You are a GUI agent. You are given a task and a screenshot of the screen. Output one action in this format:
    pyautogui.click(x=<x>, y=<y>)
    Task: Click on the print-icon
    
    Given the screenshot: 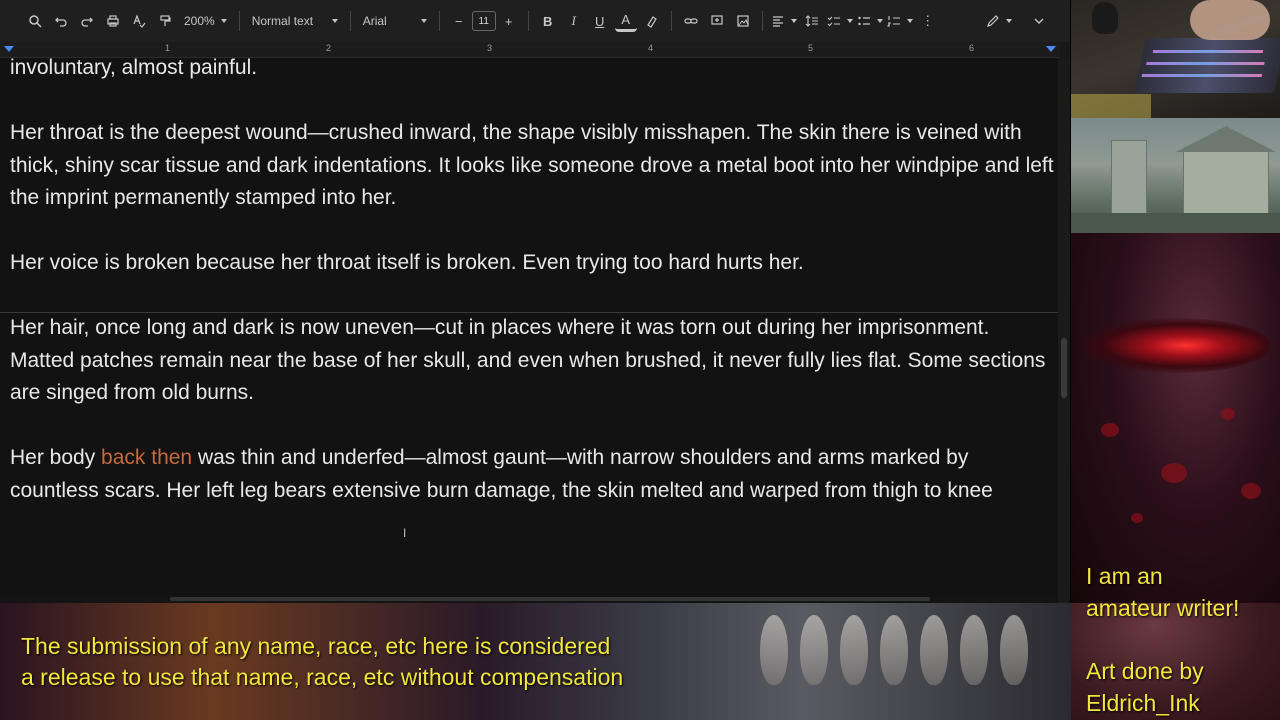 What is the action you would take?
    pyautogui.click(x=113, y=21)
    